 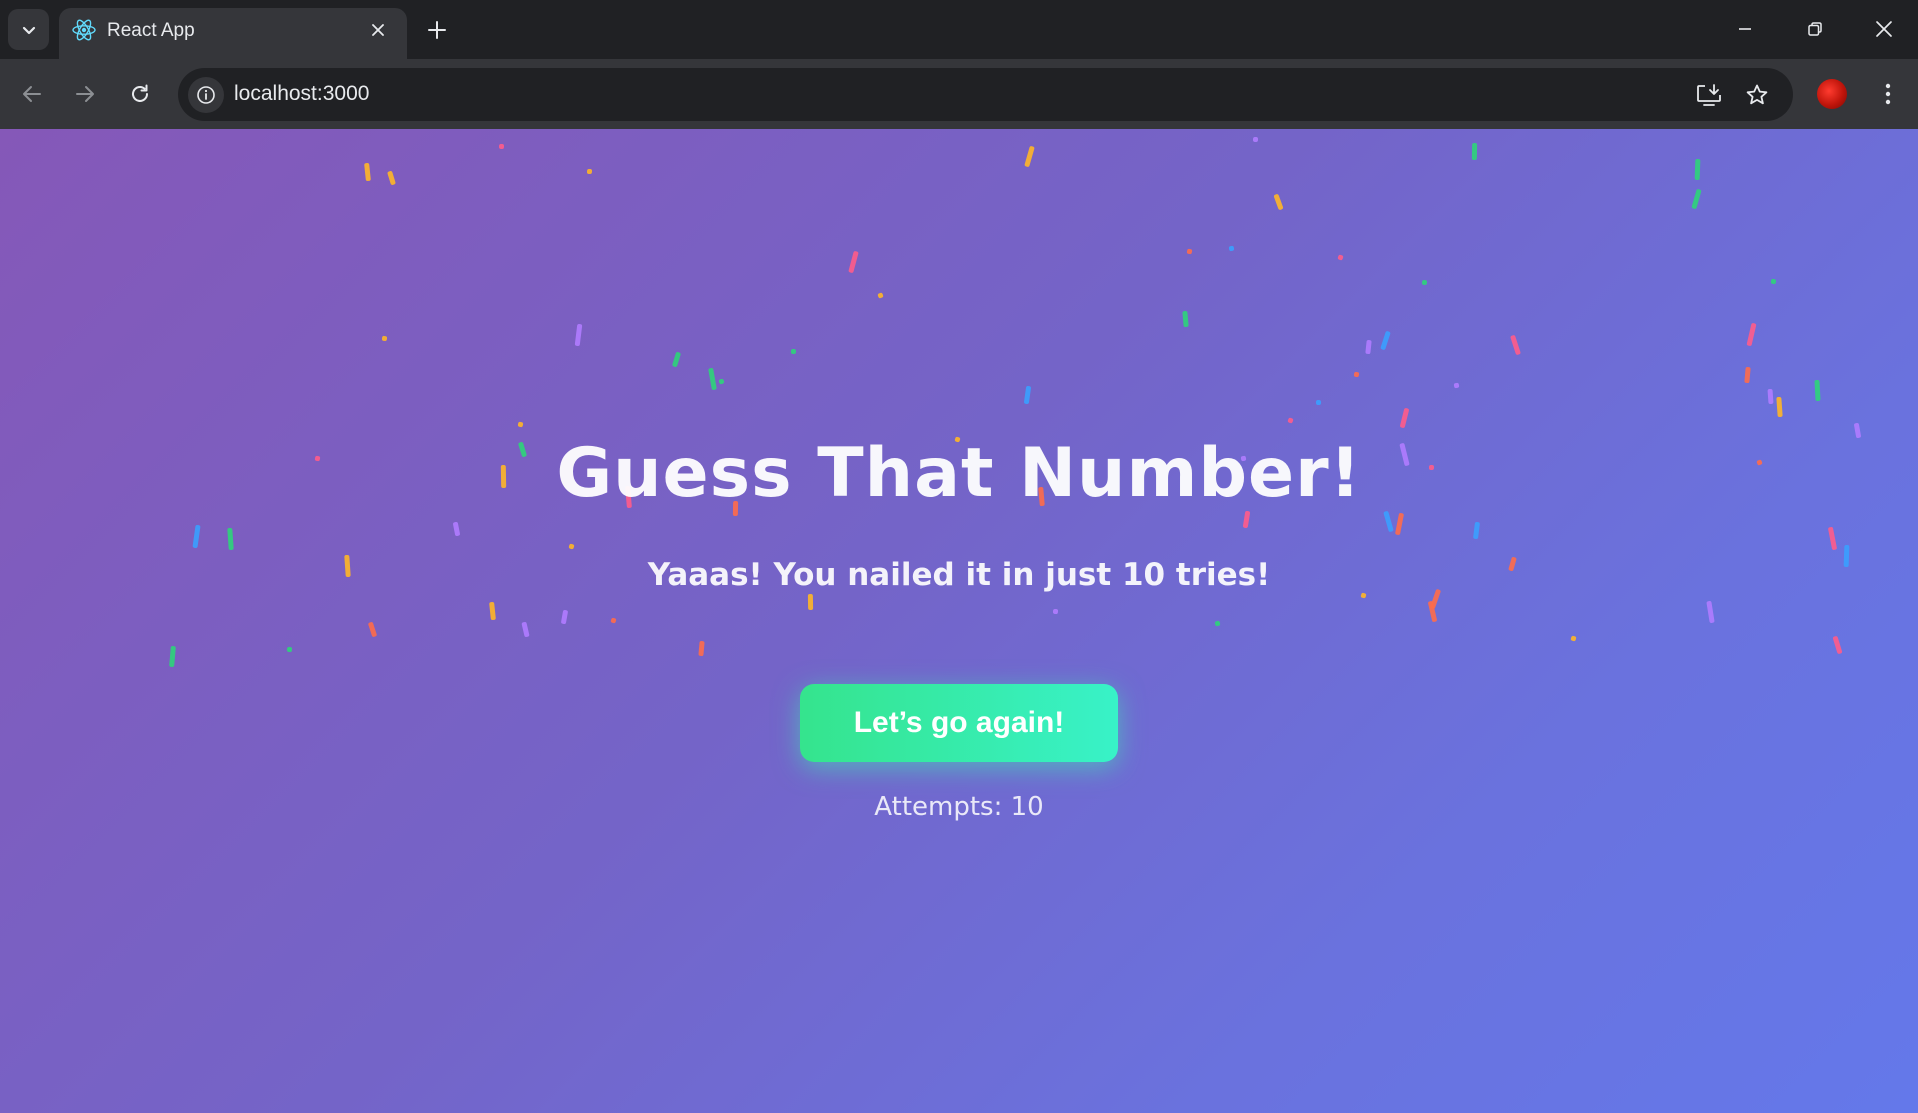 What do you see at coordinates (959, 723) in the screenshot?
I see `play-again-button: Let’s go again!` at bounding box center [959, 723].